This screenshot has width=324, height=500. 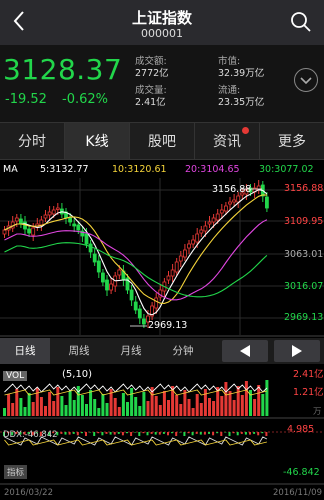 What do you see at coordinates (245, 351) in the screenshot?
I see `scroll-left-button` at bounding box center [245, 351].